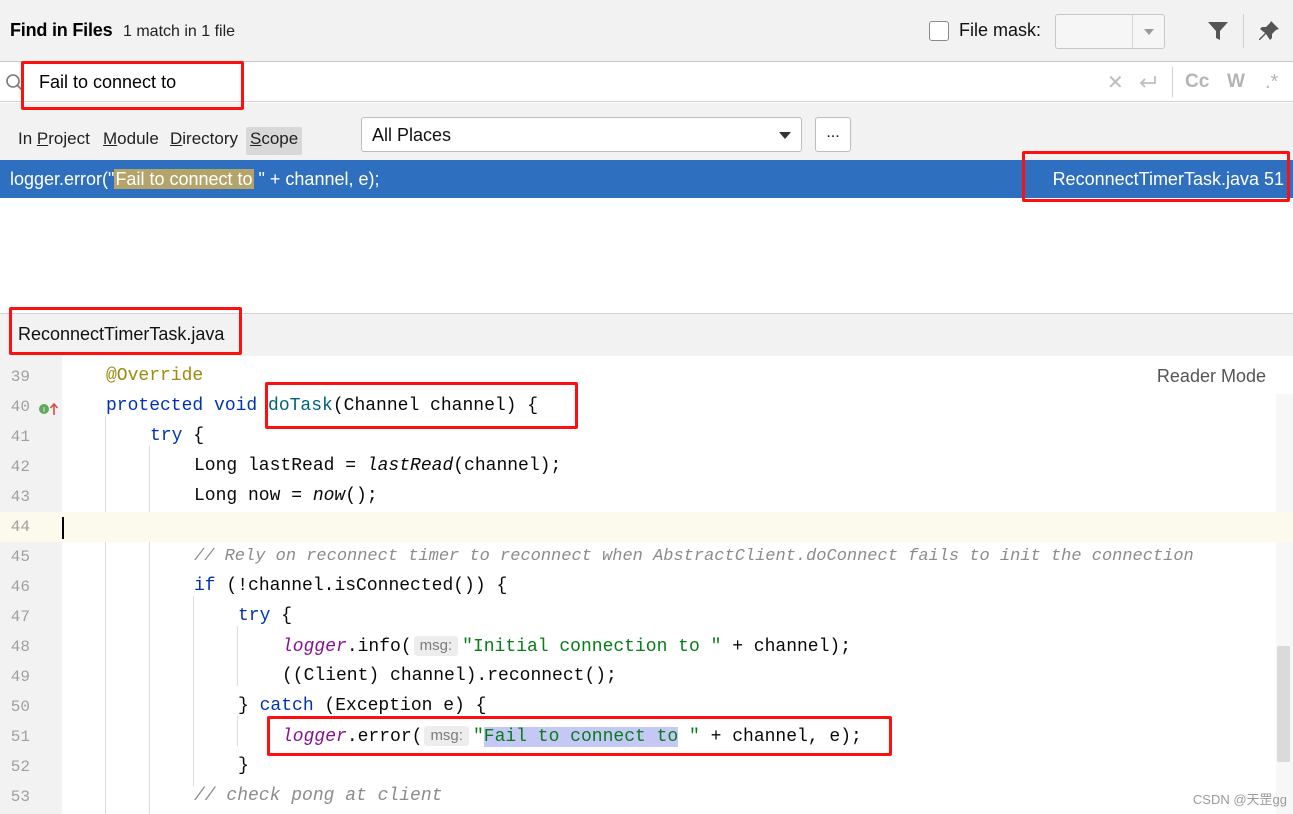 The image size is (1293, 814). Describe the element at coordinates (1115, 82) in the screenshot. I see `clear-search-icon: ✕` at that location.